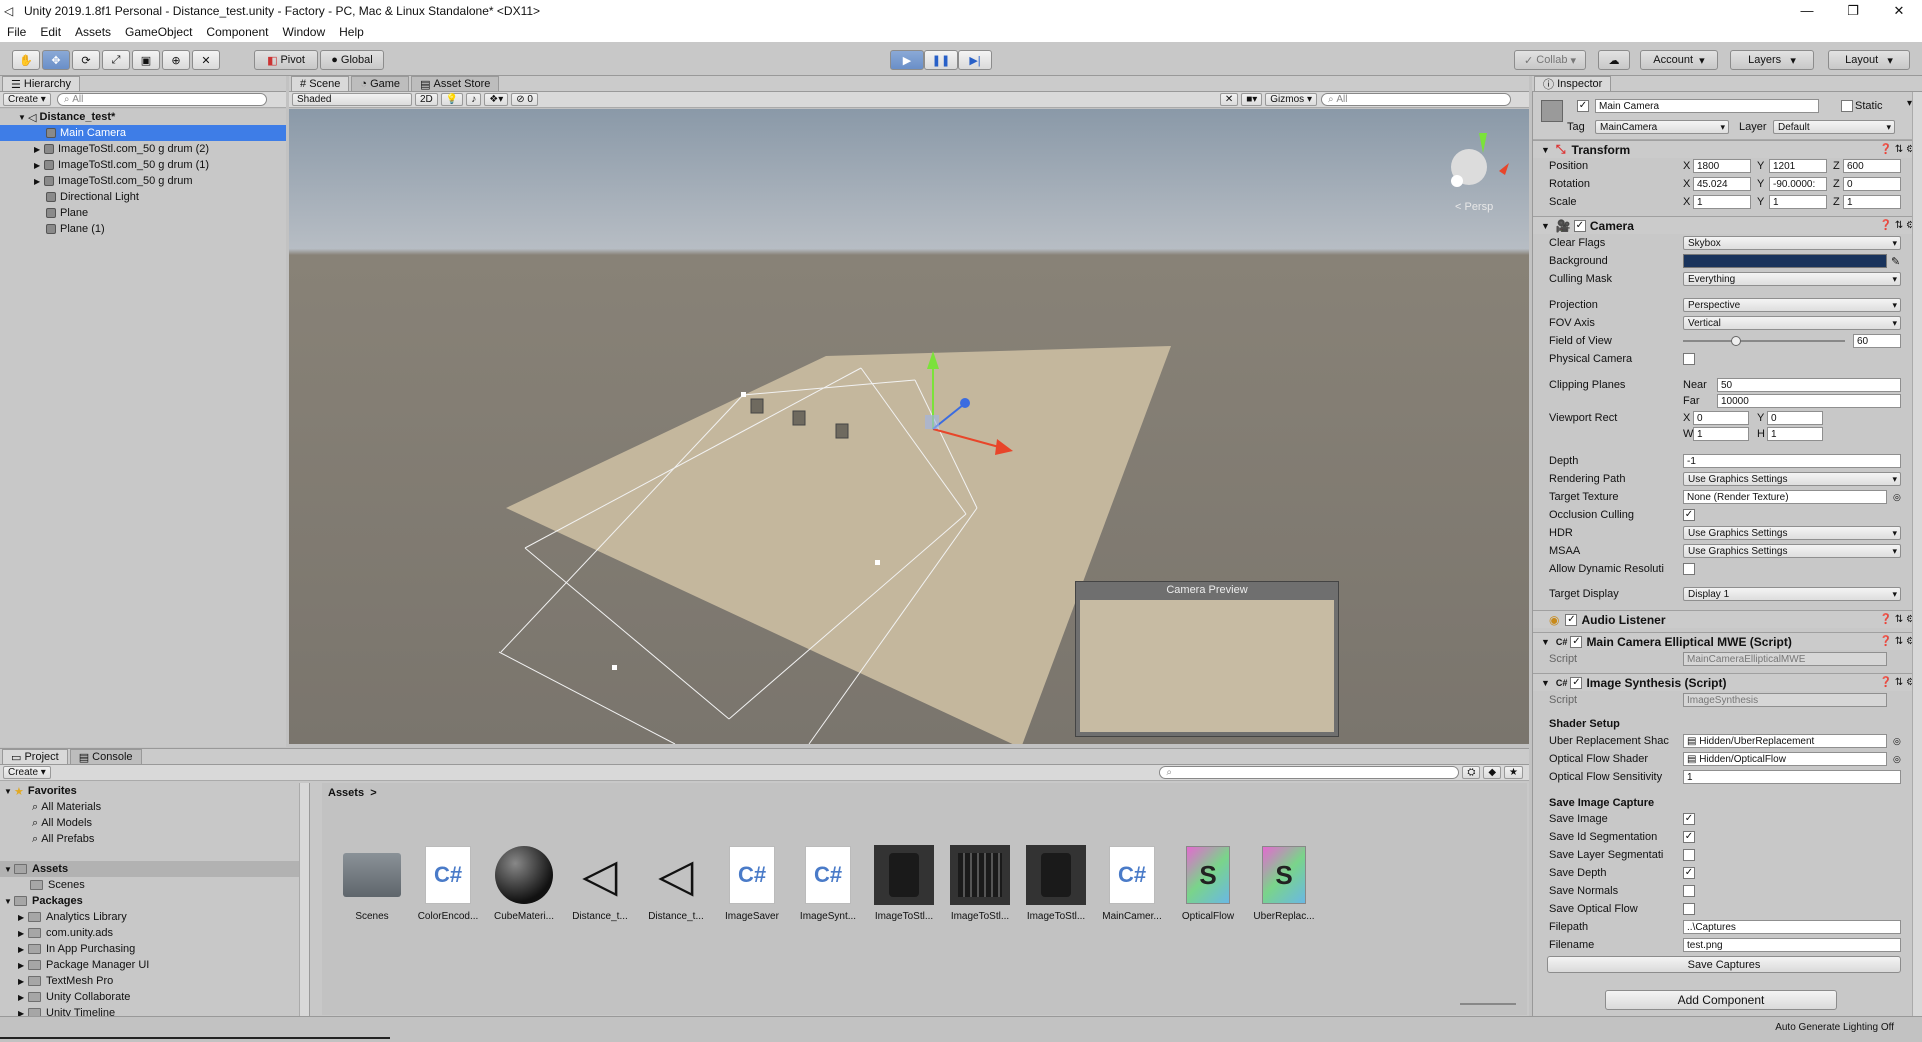 The image size is (1922, 1042). What do you see at coordinates (1792, 777) in the screenshot?
I see `sensitivity-field: 1` at bounding box center [1792, 777].